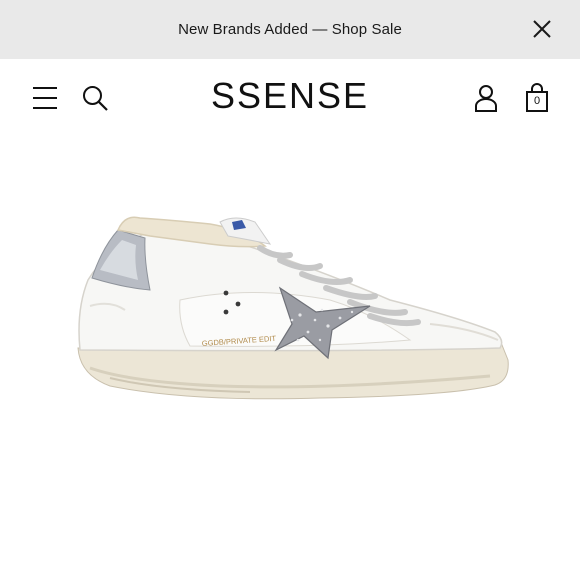  What do you see at coordinates (290, 95) in the screenshot?
I see `logo-link: SSENSE` at bounding box center [290, 95].